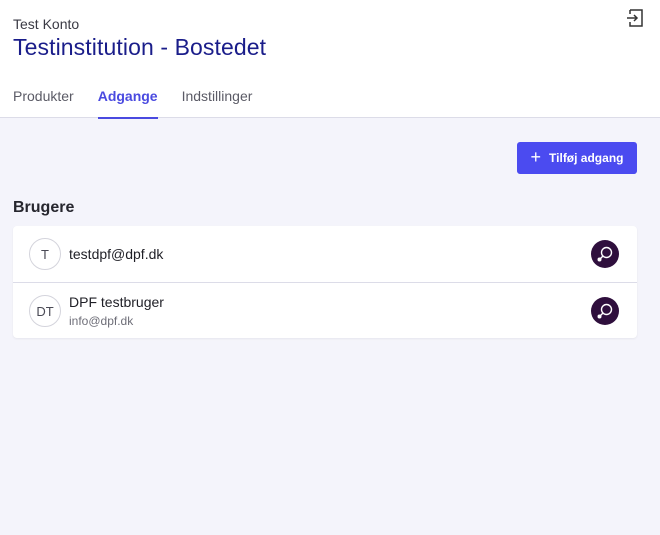 The width and height of the screenshot is (660, 535). What do you see at coordinates (325, 310) in the screenshot?
I see `list-item: DT DPF testbruger info@dpf.dk` at bounding box center [325, 310].